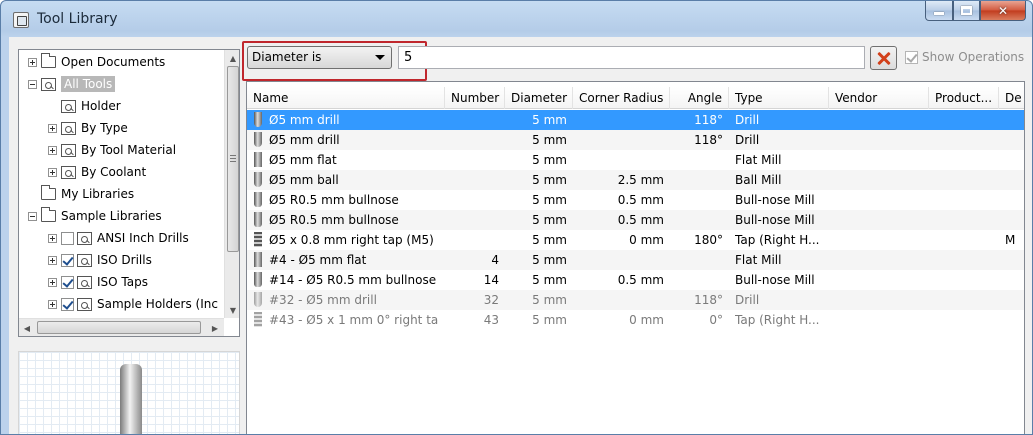 The height and width of the screenshot is (435, 1033). What do you see at coordinates (114, 172) in the screenshot?
I see `tree-item-label: By Coolant` at bounding box center [114, 172].